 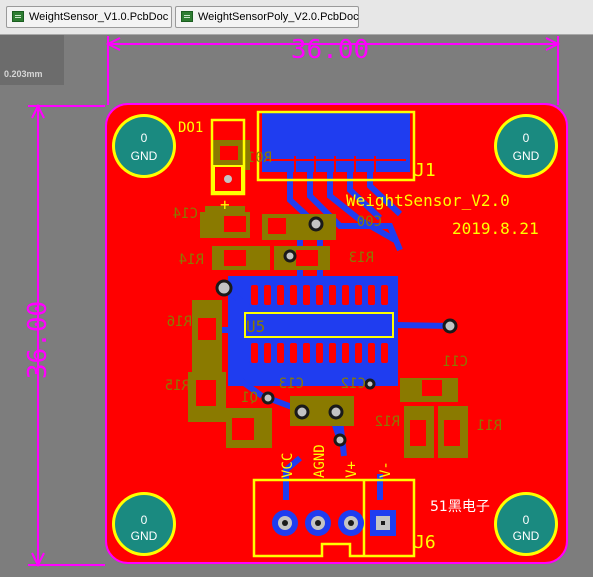 I want to click on svg-text: R15, so click(x=177, y=386).